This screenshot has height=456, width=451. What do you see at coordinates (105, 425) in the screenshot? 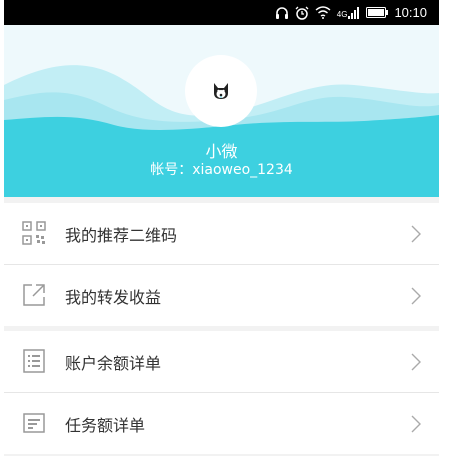
I see `menu-item-label: 任务额详单` at bounding box center [105, 425].